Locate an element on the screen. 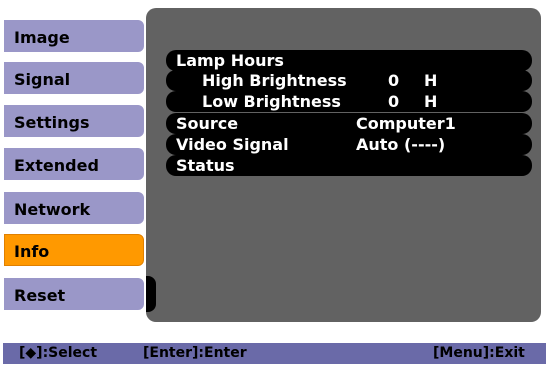 The width and height of the screenshot is (547, 366). menu-item-reset: Reset is located at coordinates (74, 294).